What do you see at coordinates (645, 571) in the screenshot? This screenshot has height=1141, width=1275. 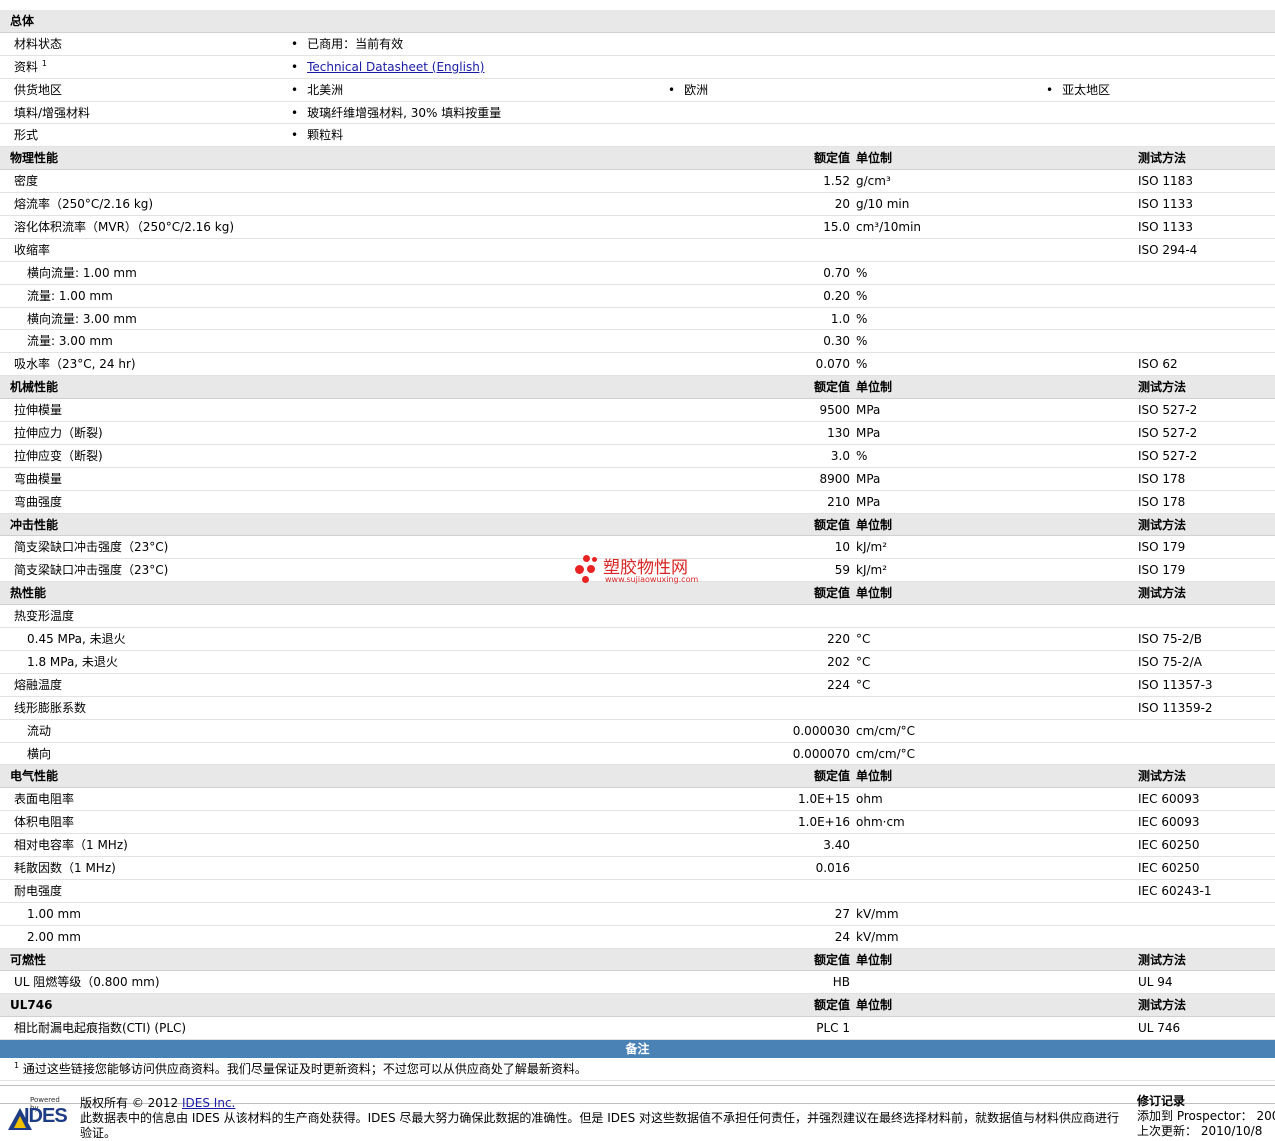 I see `watermark: 塑胶物性网 www.sujiaowuxing.com` at bounding box center [645, 571].